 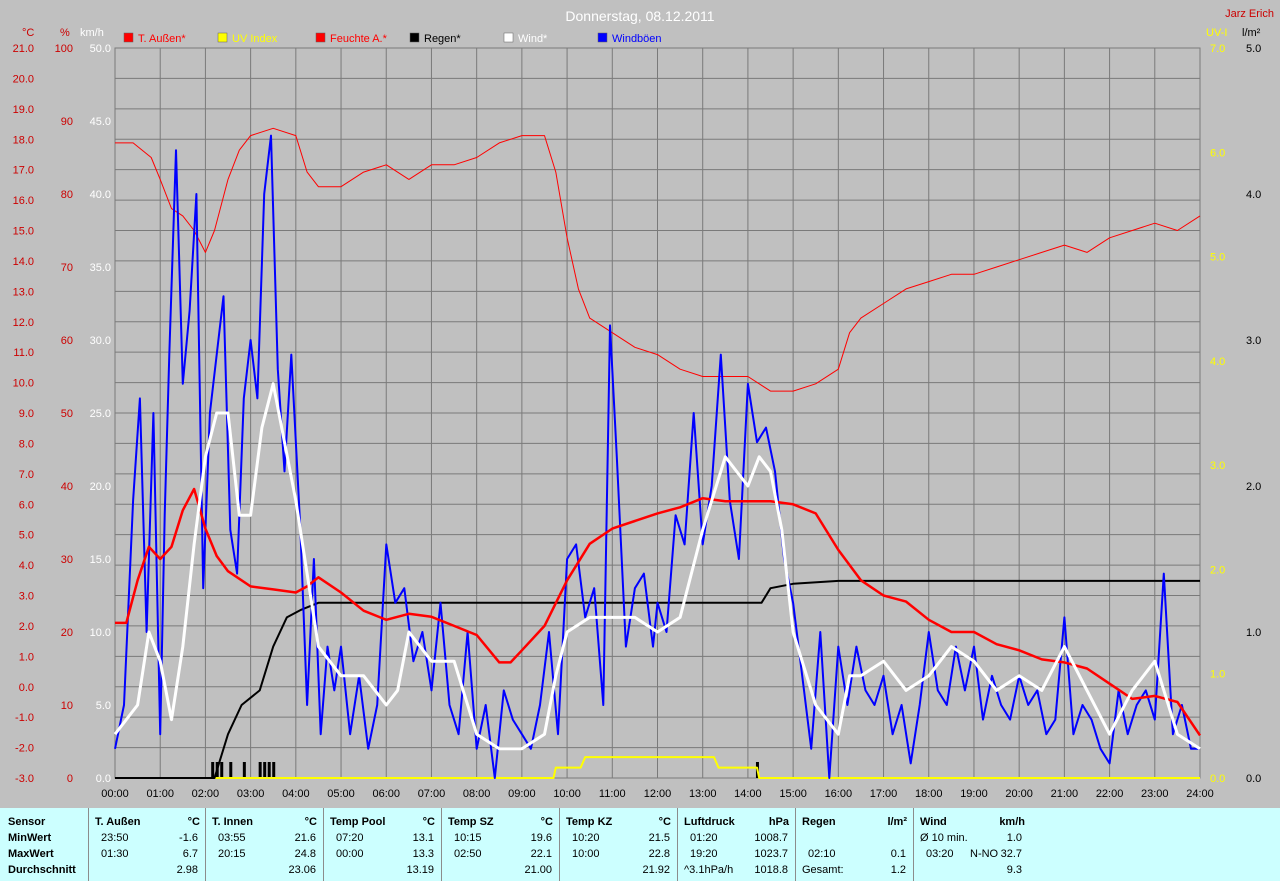 I want to click on time-tick-label: 22:00, so click(x=1110, y=794).